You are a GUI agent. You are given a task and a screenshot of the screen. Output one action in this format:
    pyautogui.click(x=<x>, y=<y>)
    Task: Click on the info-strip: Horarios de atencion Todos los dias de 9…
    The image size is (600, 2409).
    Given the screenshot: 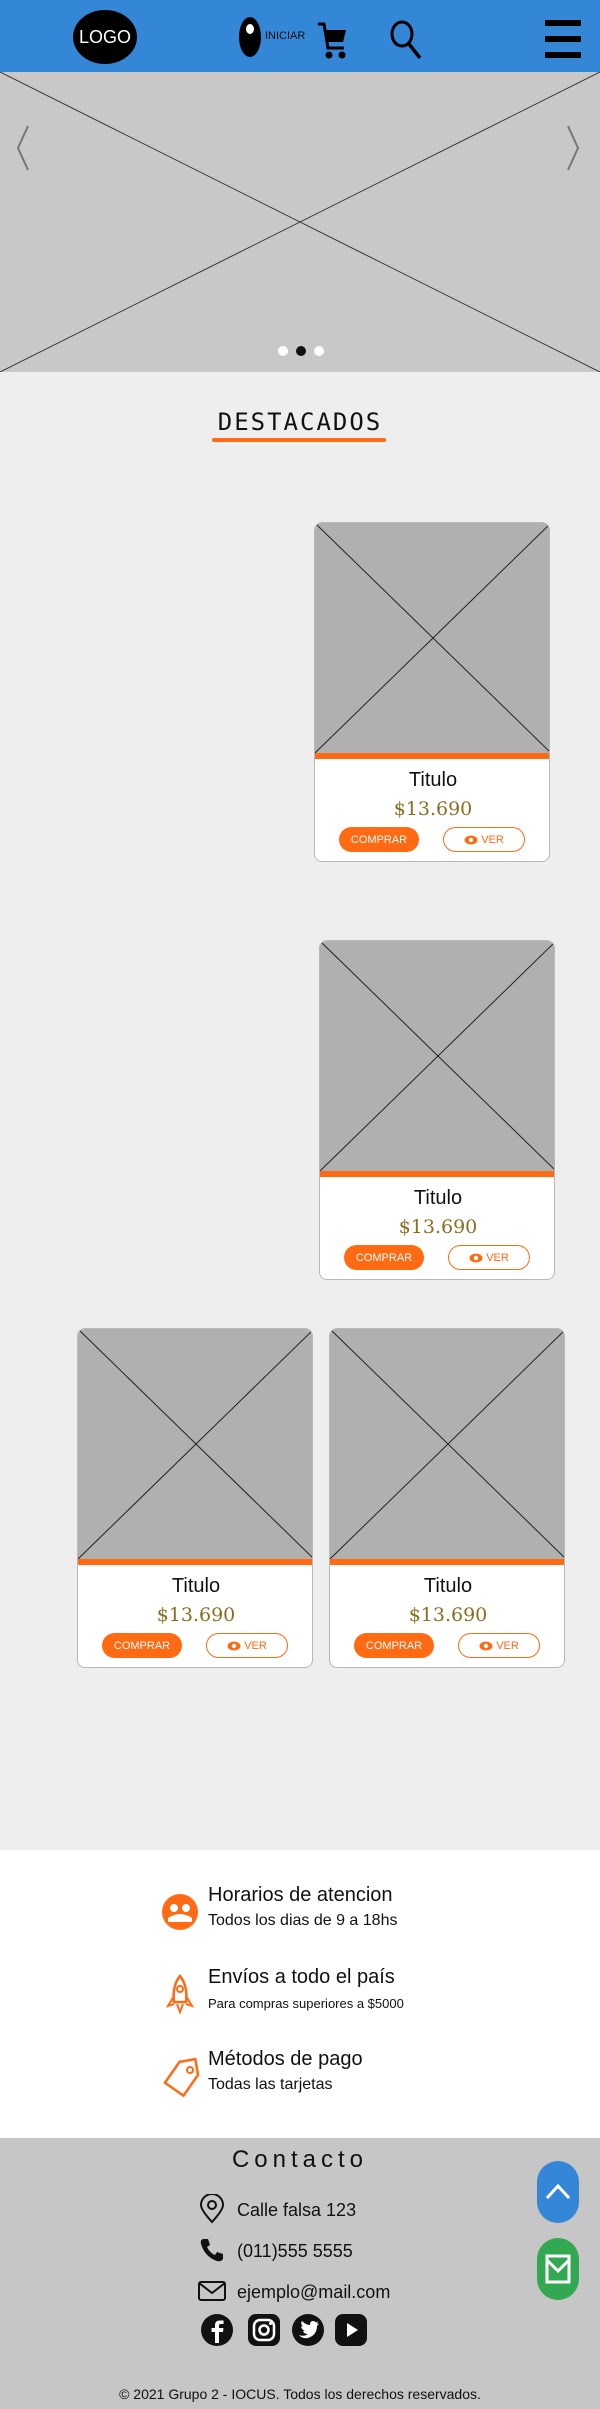 What is the action you would take?
    pyautogui.click(x=300, y=1994)
    